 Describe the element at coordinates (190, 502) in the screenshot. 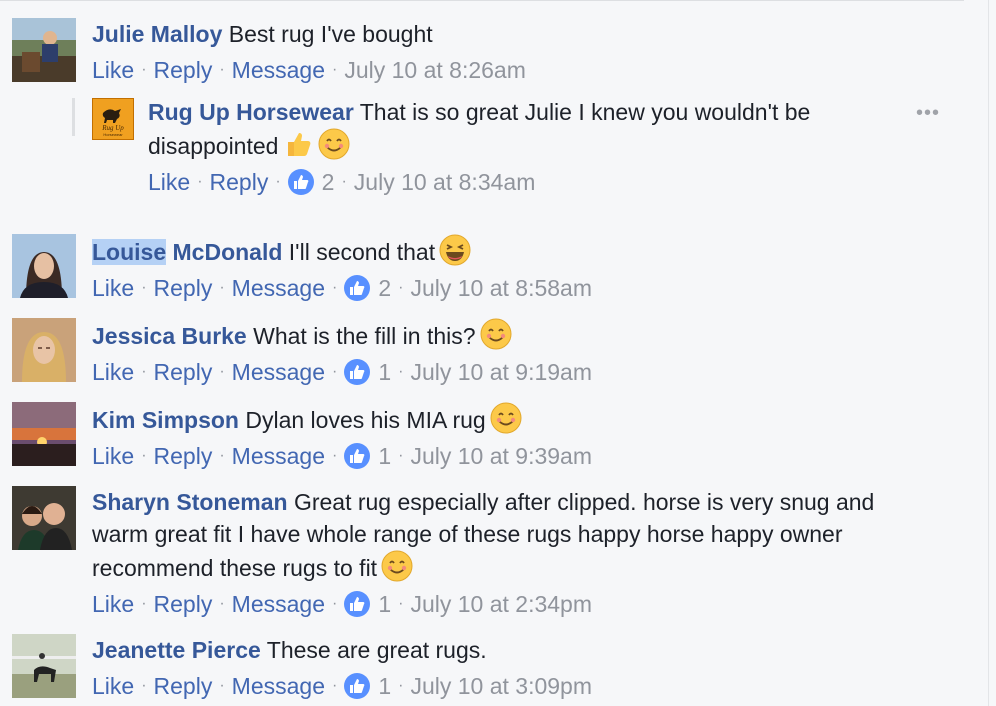

I see `author-name: Sharyn Stoneman` at that location.